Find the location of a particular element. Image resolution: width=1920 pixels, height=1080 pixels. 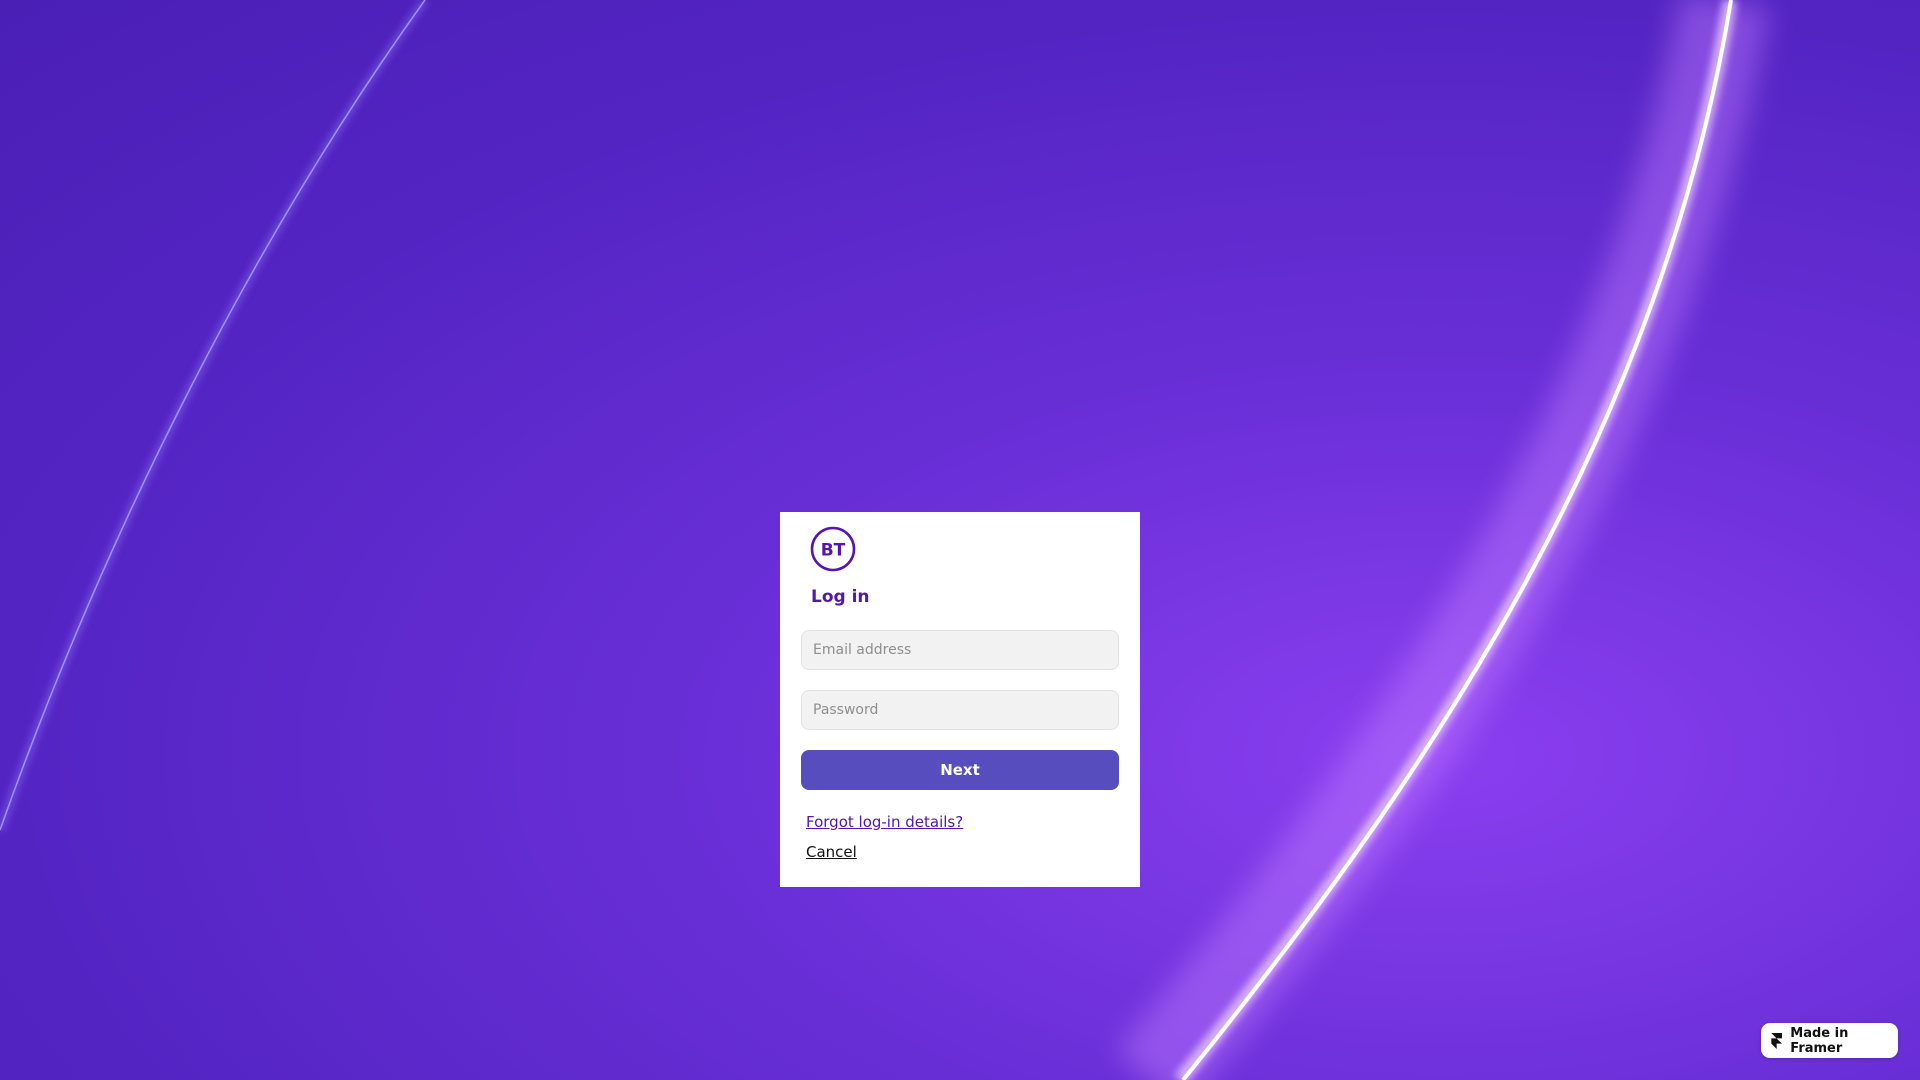

framer-icon is located at coordinates (1776, 1040).